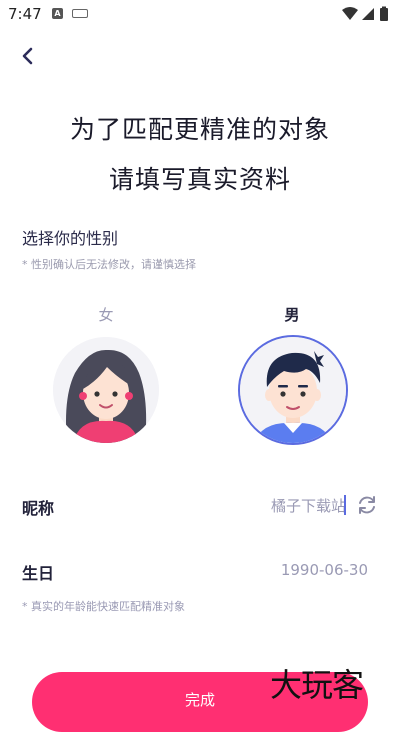  What do you see at coordinates (70, 238) in the screenshot?
I see `gender-section-title: 选择你的性别` at bounding box center [70, 238].